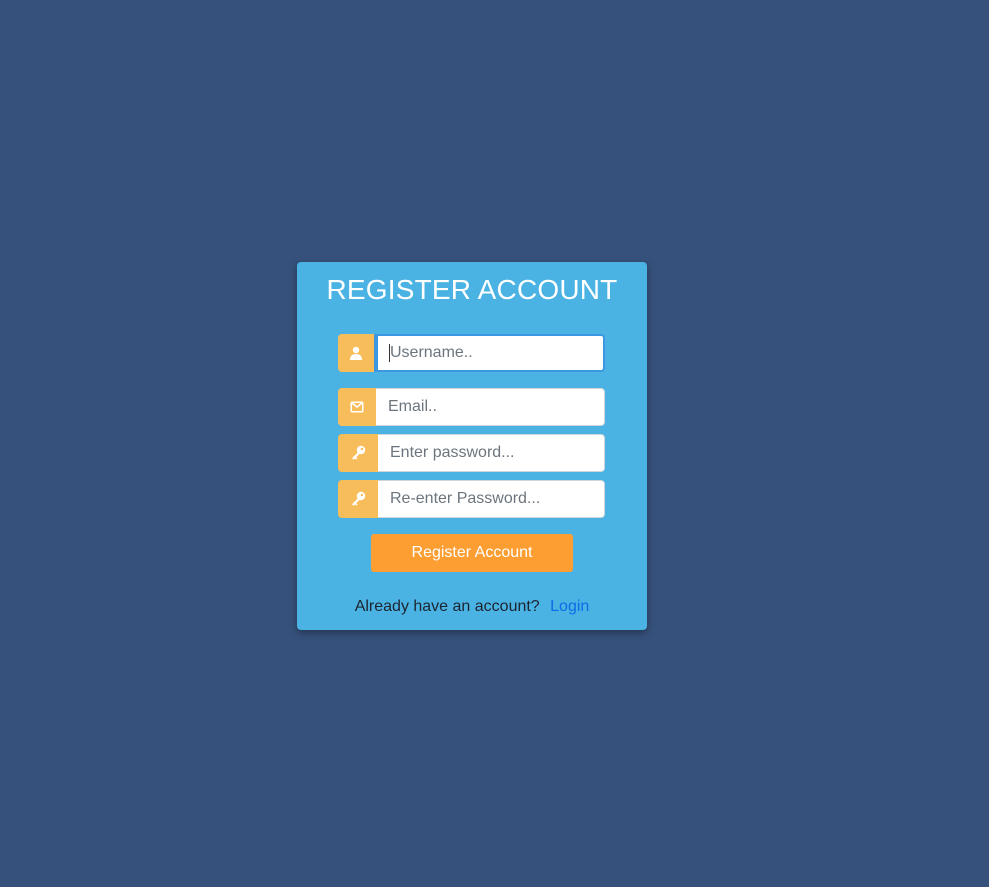 The height and width of the screenshot is (887, 989). What do you see at coordinates (389, 353) in the screenshot?
I see `text-caret` at bounding box center [389, 353].